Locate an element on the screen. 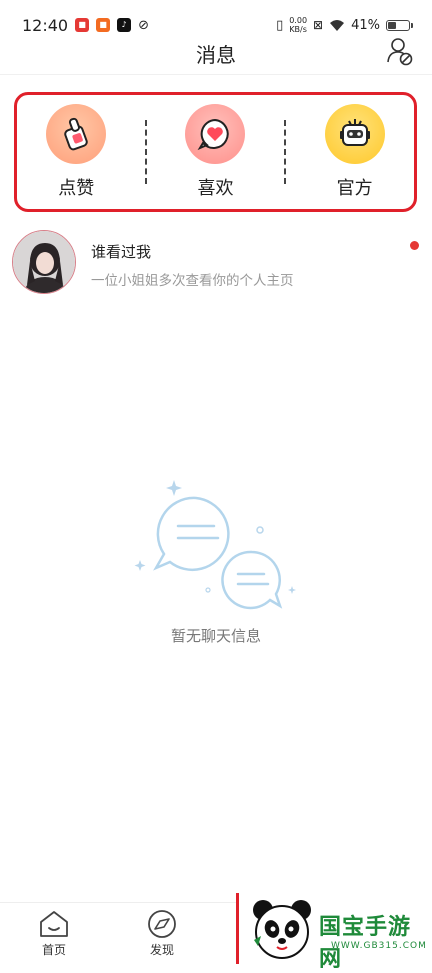 Image resolution: width=432 pixels, height=973 pixels. heart-chat-glyph is located at coordinates (214, 134).